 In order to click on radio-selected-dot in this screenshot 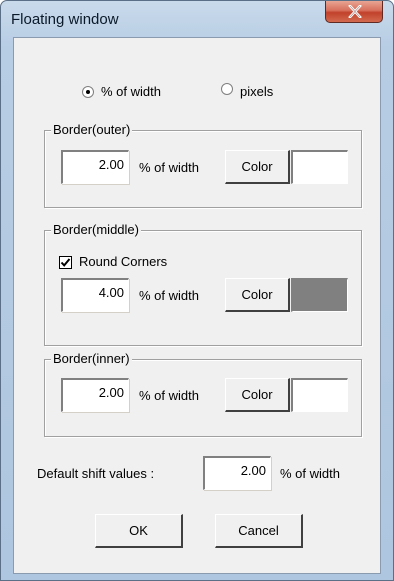, I will do `click(88, 92)`.